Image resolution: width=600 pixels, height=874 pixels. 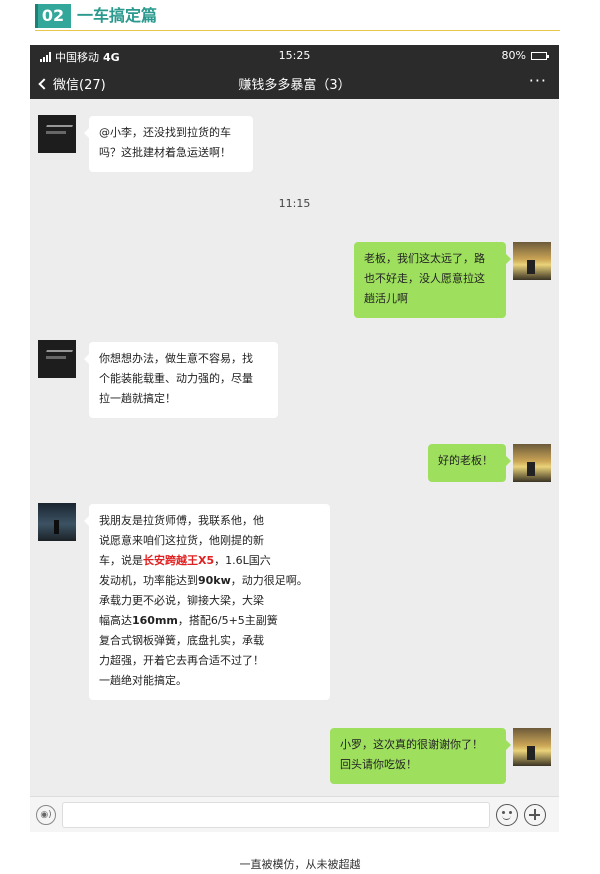 What do you see at coordinates (117, 15) in the screenshot?
I see `section-title: 一车搞定篇` at bounding box center [117, 15].